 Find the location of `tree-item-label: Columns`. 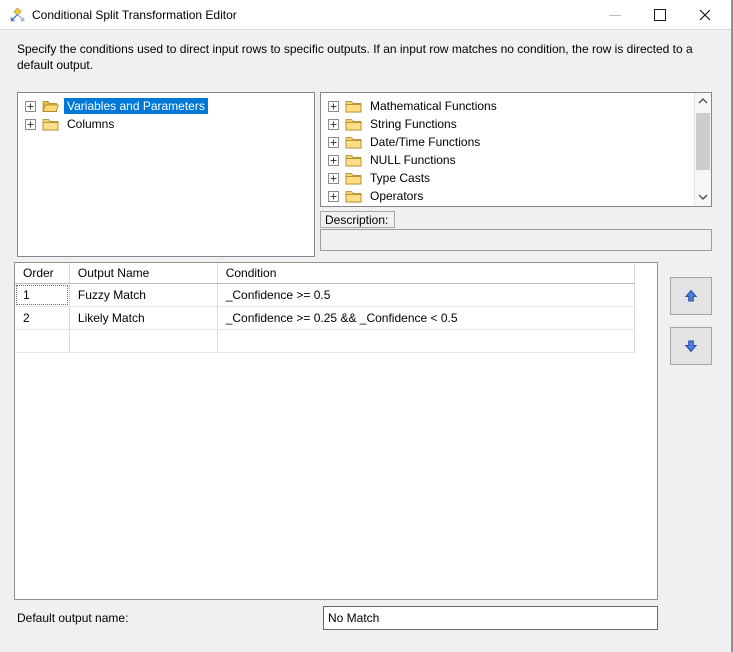

tree-item-label: Columns is located at coordinates (91, 124).